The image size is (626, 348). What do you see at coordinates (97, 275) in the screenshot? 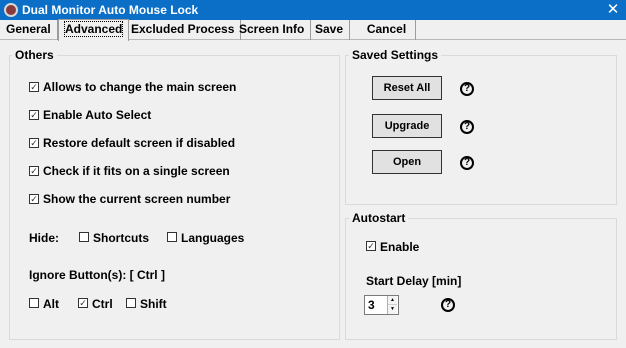
I see `ignore-buttons-label: Ignore Button(s): [ Ctrl ]` at bounding box center [97, 275].